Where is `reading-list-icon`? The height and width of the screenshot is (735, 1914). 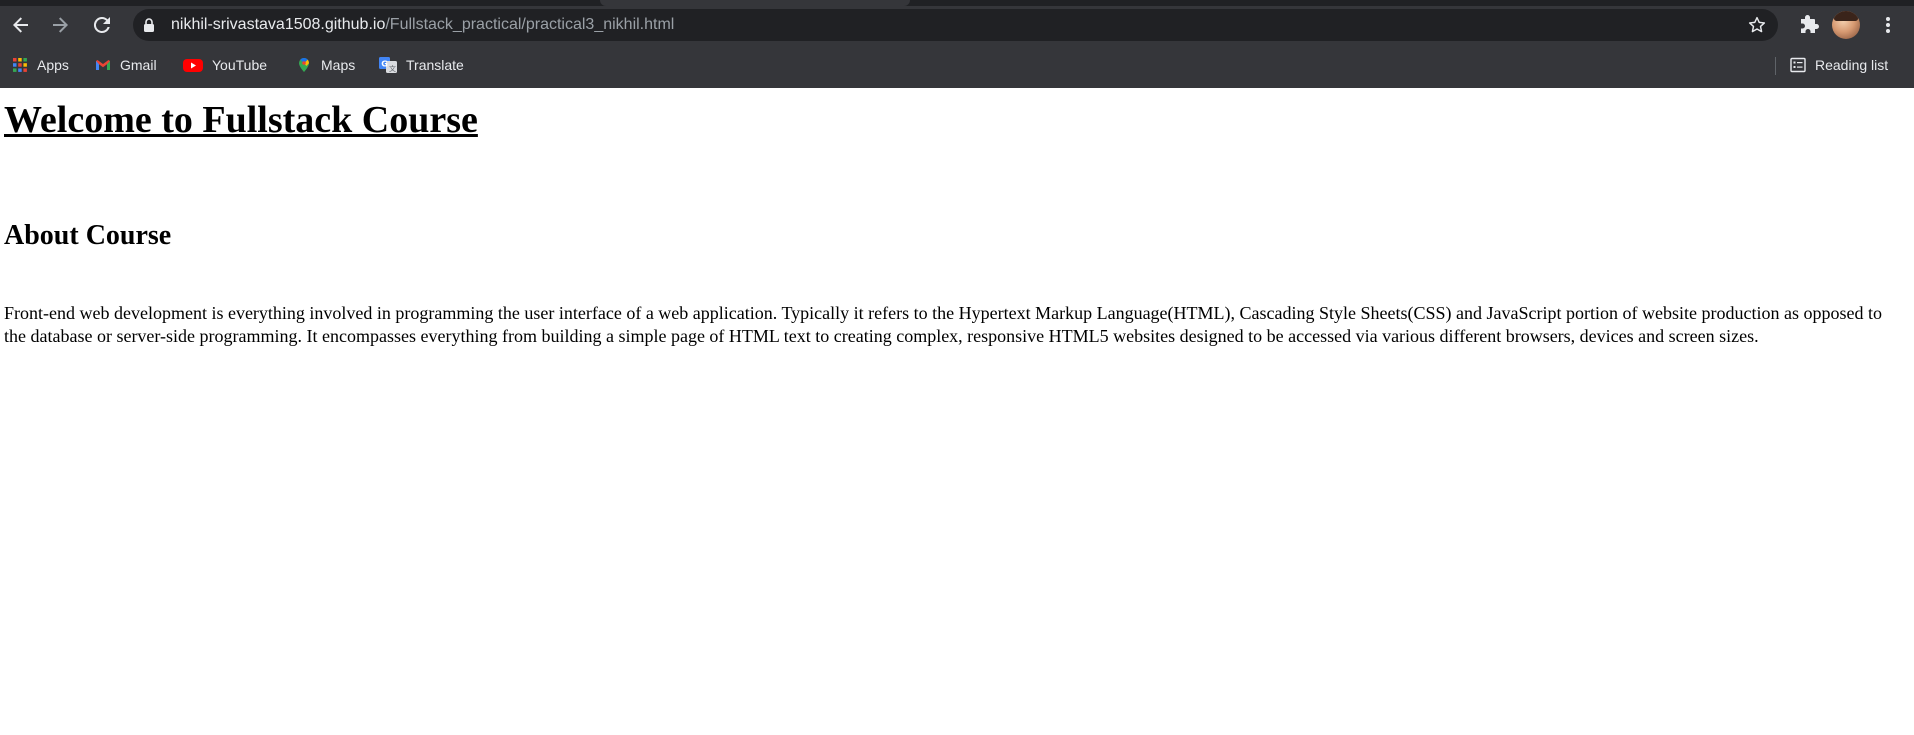
reading-list-icon is located at coordinates (1798, 65).